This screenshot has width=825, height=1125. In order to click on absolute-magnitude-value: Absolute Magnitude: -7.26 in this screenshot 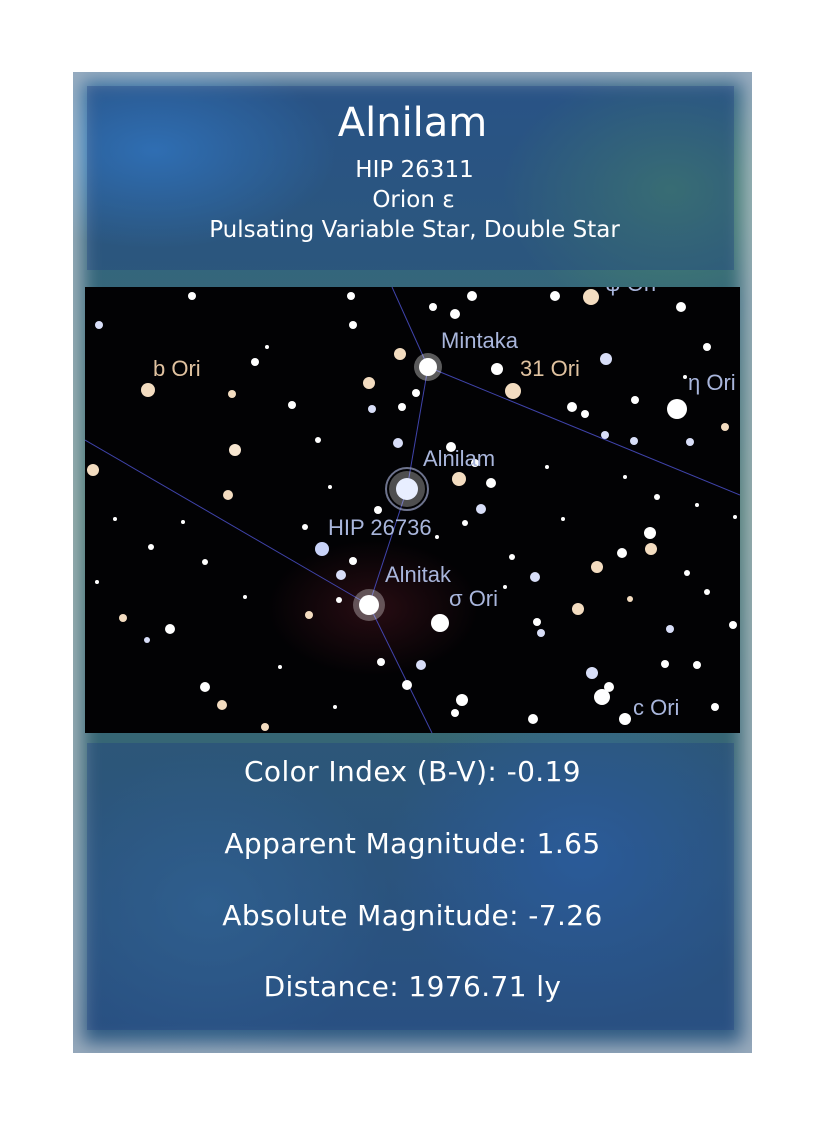, I will do `click(412, 915)`.